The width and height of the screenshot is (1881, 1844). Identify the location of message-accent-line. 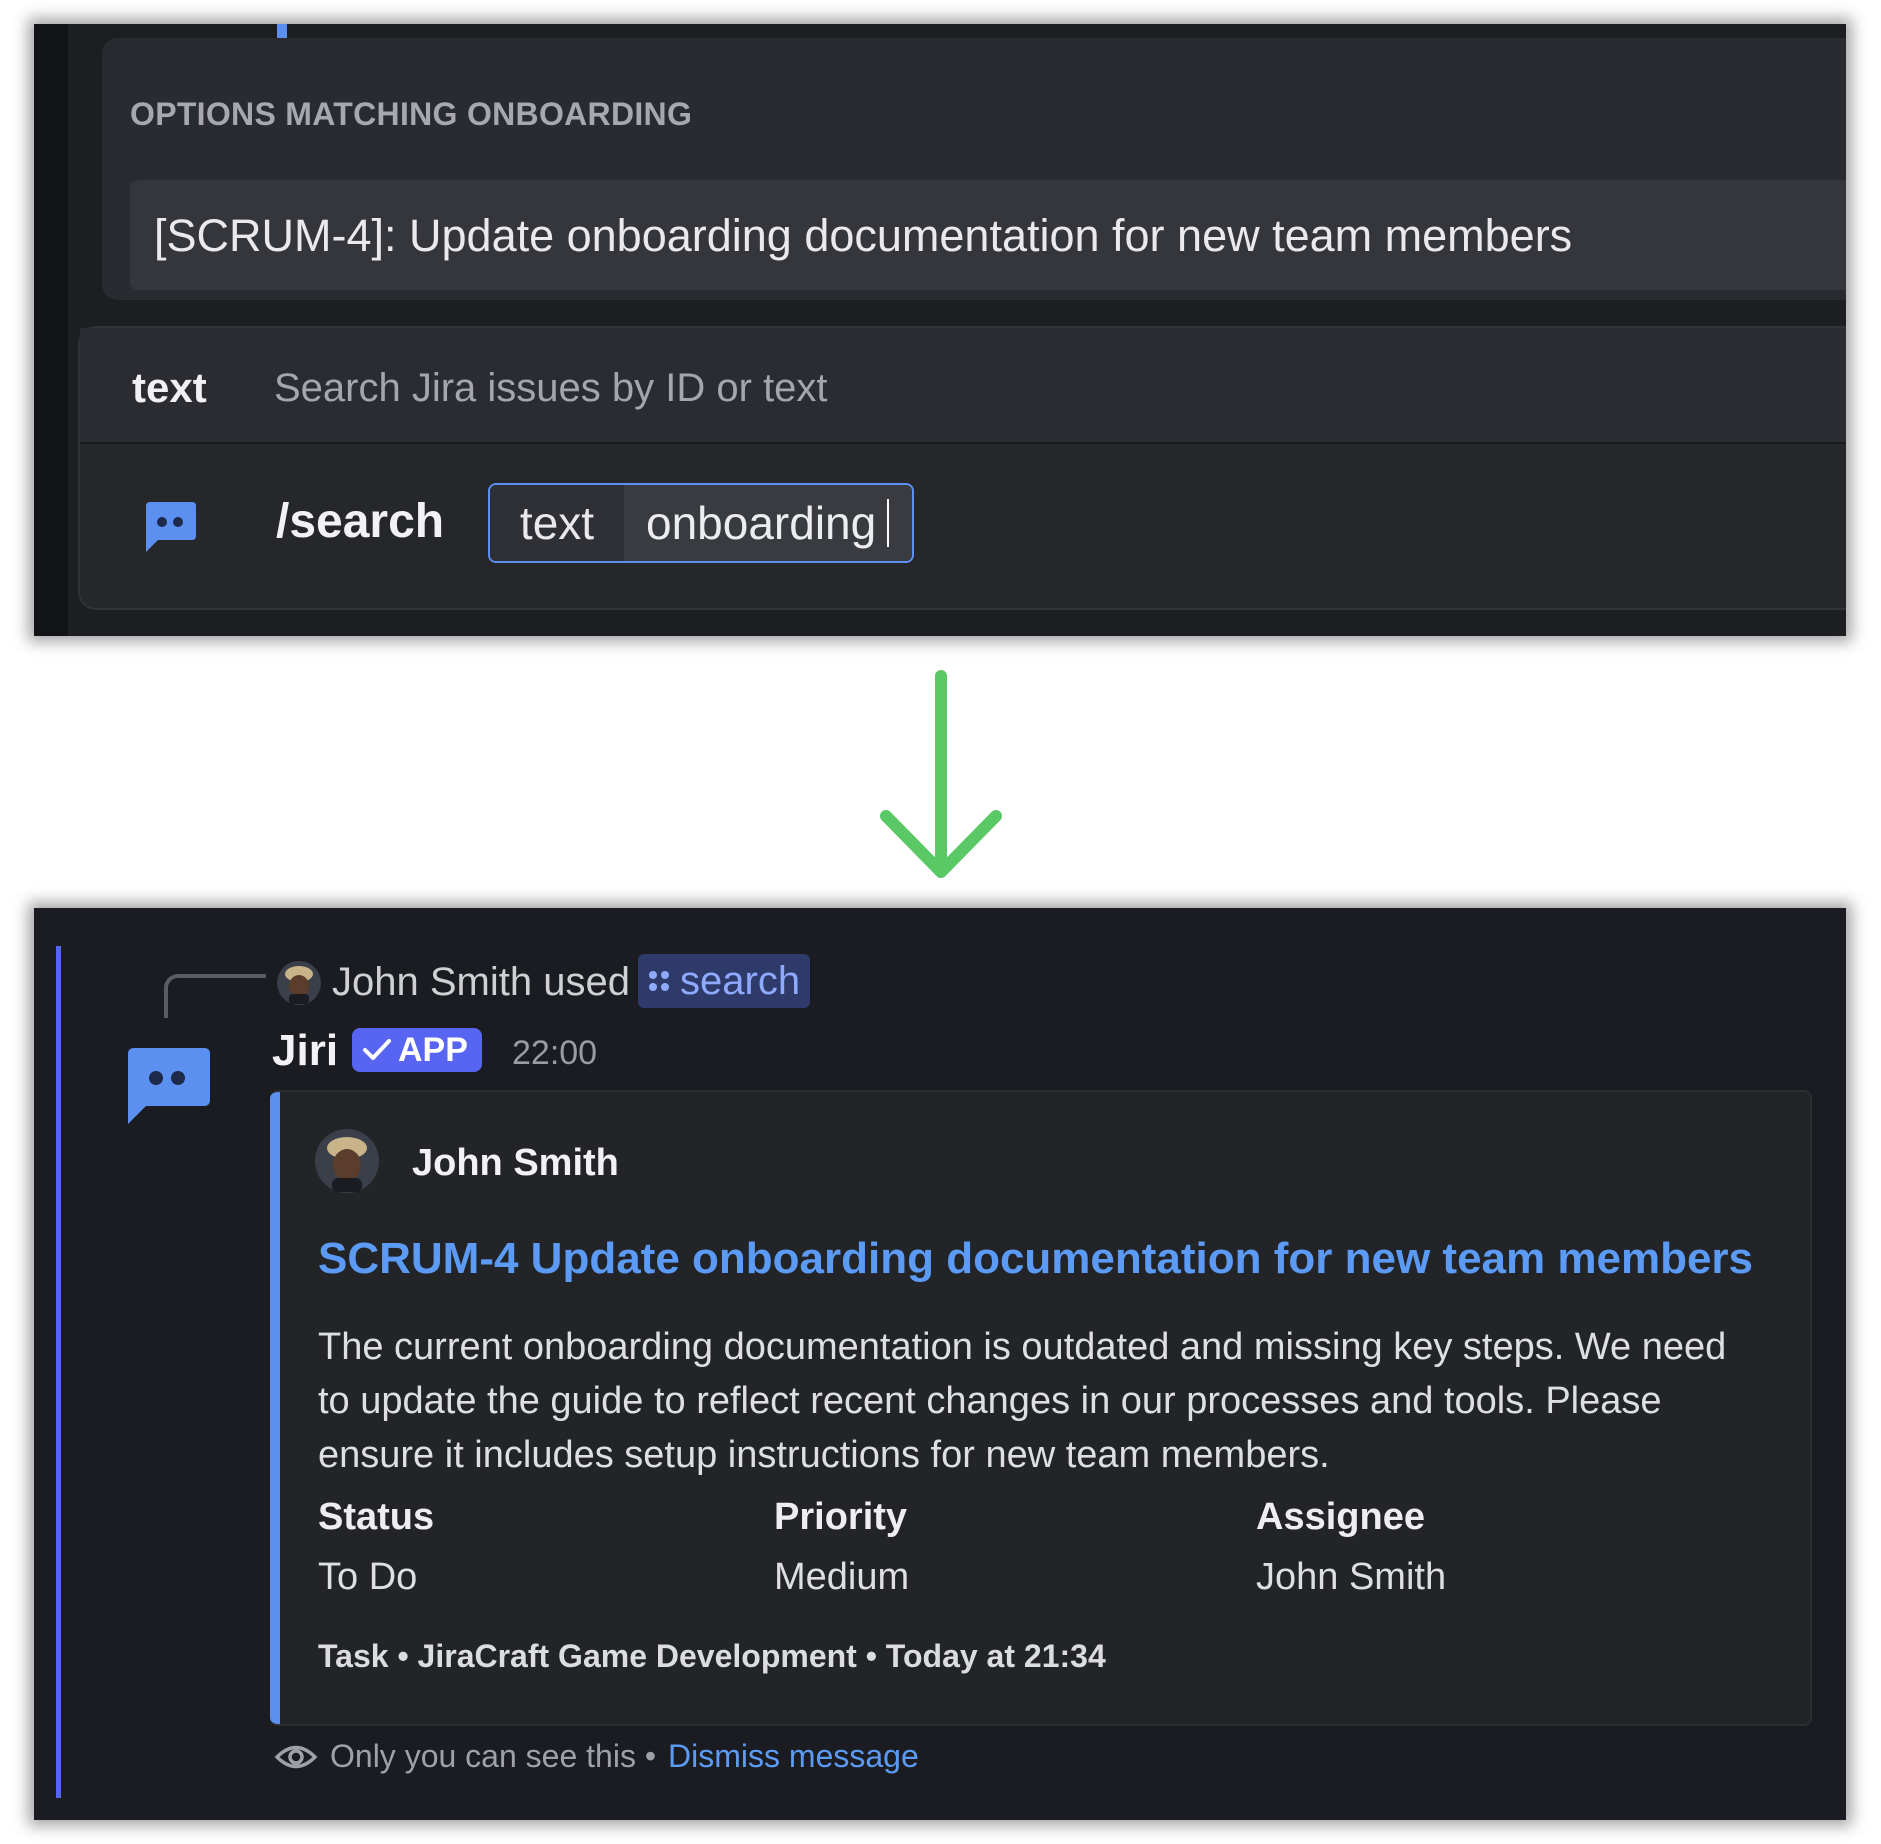
(58, 1372).